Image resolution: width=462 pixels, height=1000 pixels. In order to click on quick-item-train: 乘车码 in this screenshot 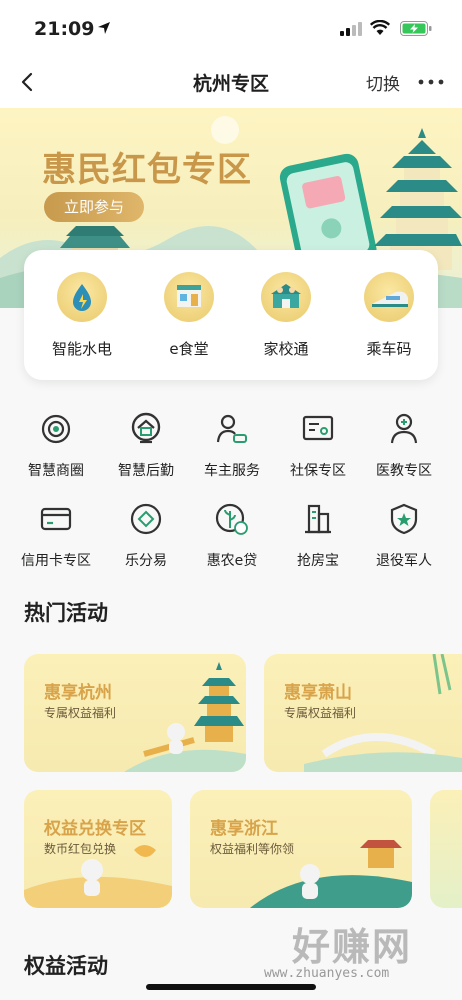, I will do `click(389, 315)`.